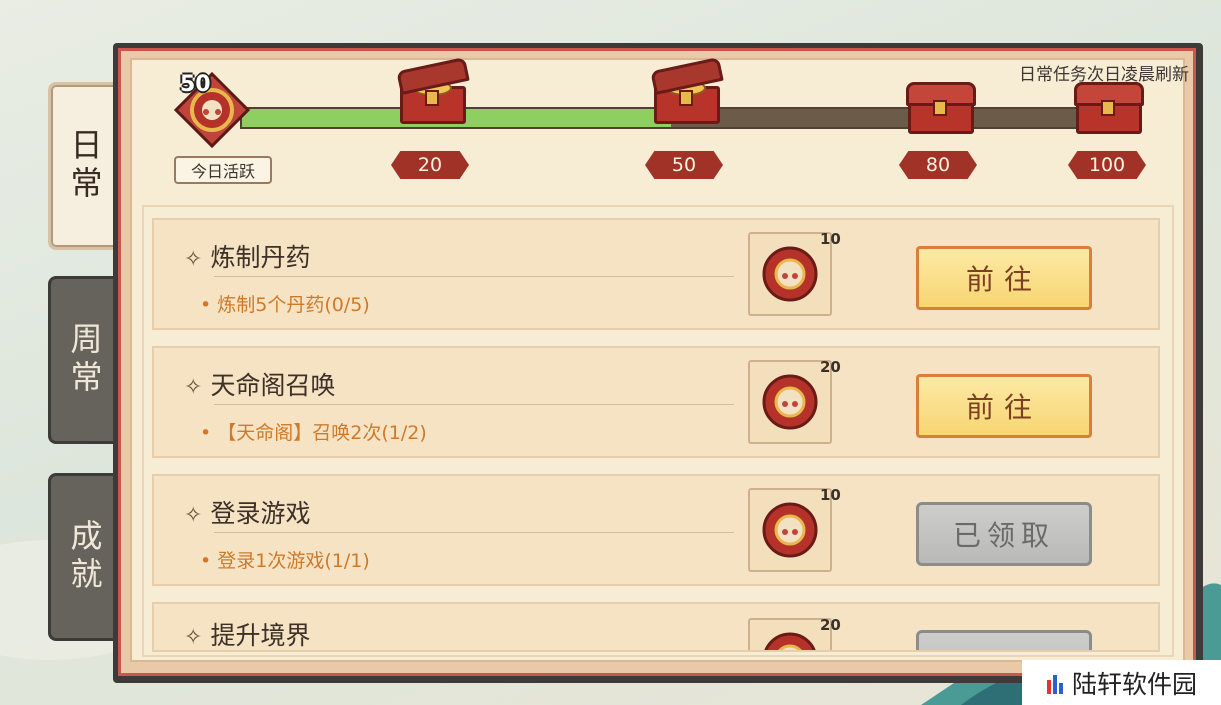  What do you see at coordinates (1109, 107) in the screenshot?
I see `chest-100-icon` at bounding box center [1109, 107].